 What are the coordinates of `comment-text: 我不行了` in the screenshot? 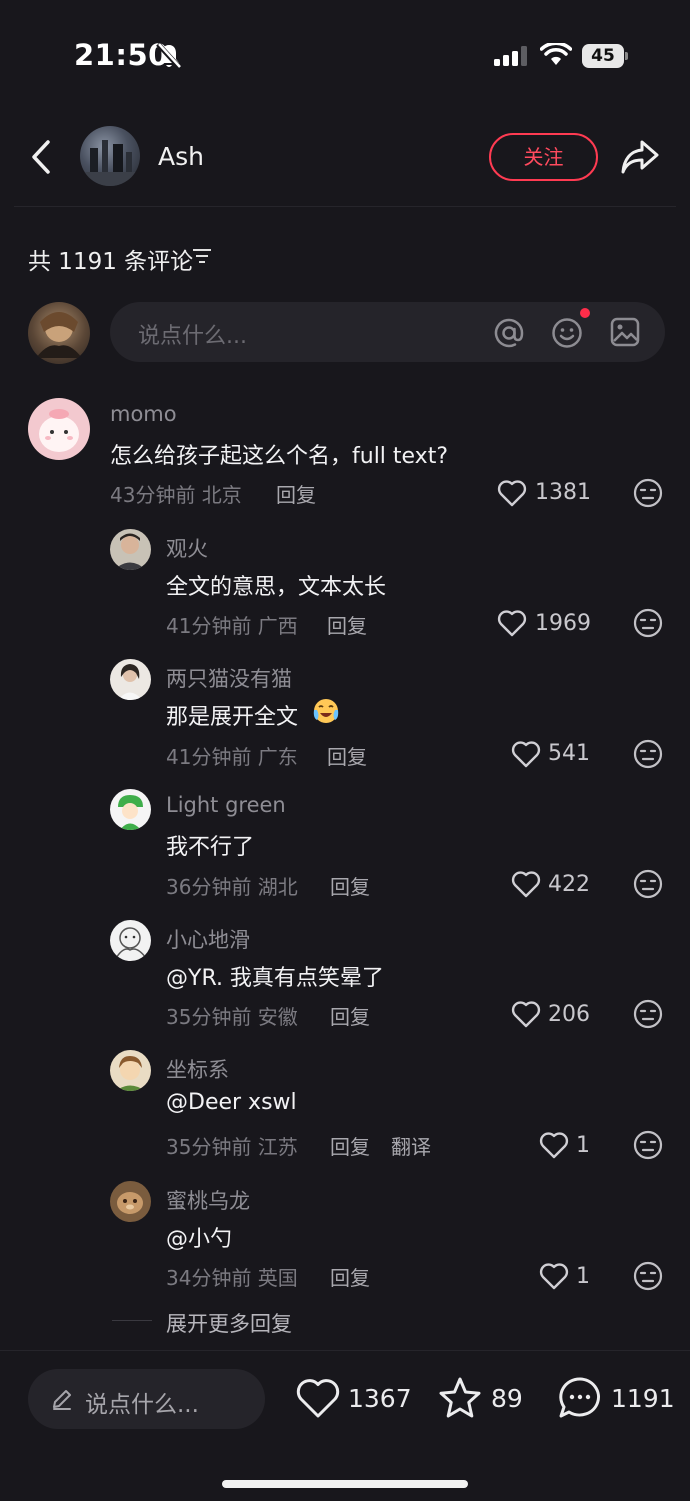 It's located at (210, 847).